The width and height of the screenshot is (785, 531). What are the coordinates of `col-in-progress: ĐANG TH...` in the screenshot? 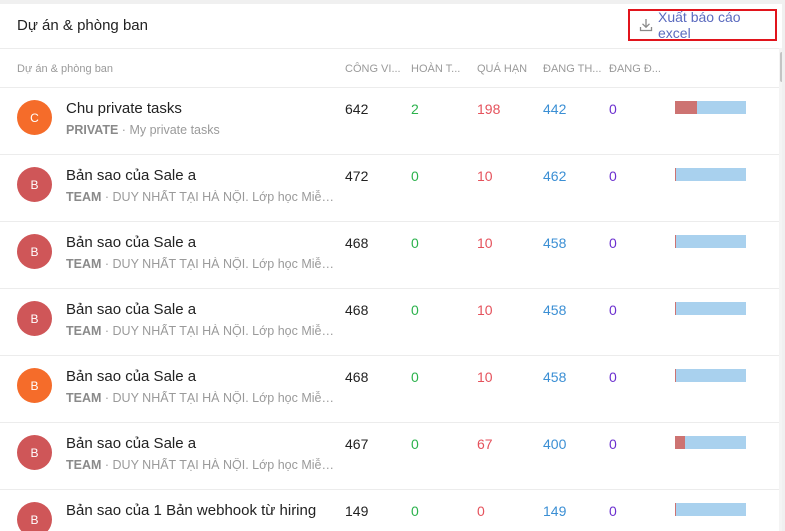 It's located at (572, 69).